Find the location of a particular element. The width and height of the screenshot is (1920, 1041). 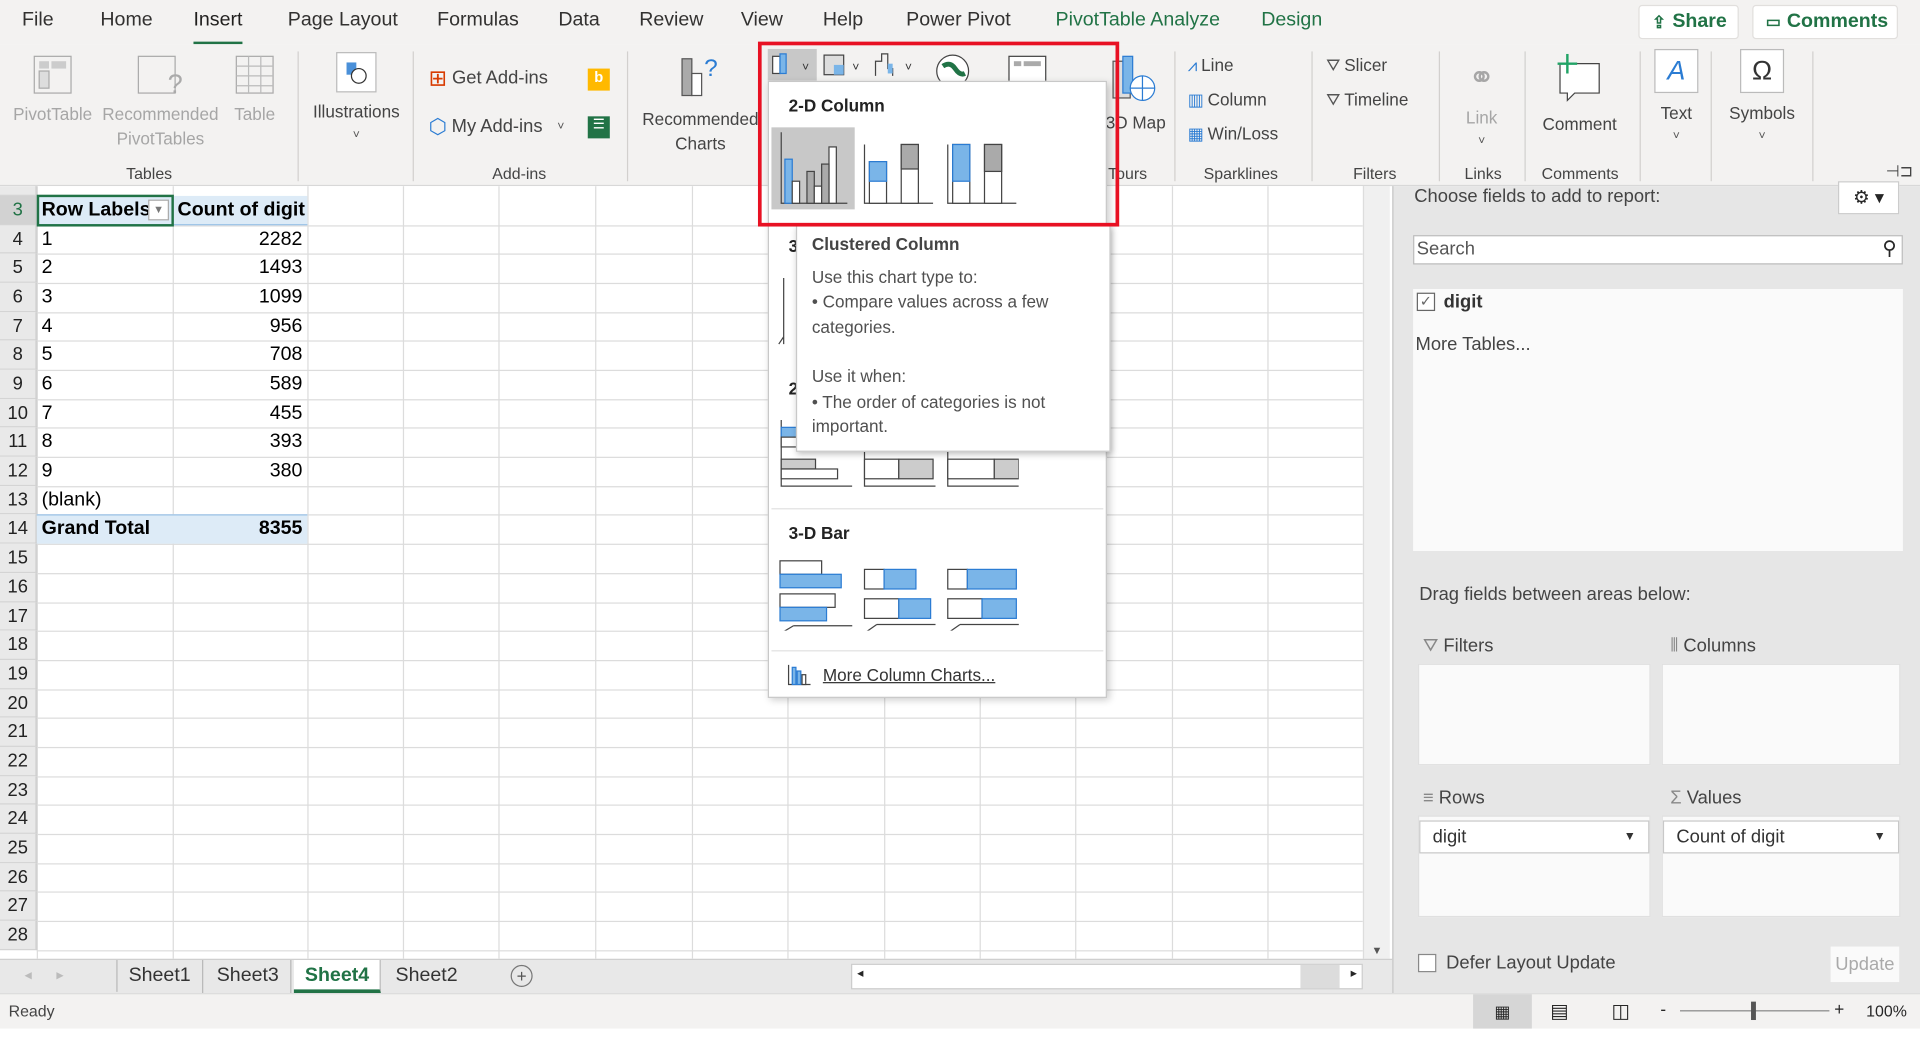

row-header: 12 is located at coordinates (18, 471).